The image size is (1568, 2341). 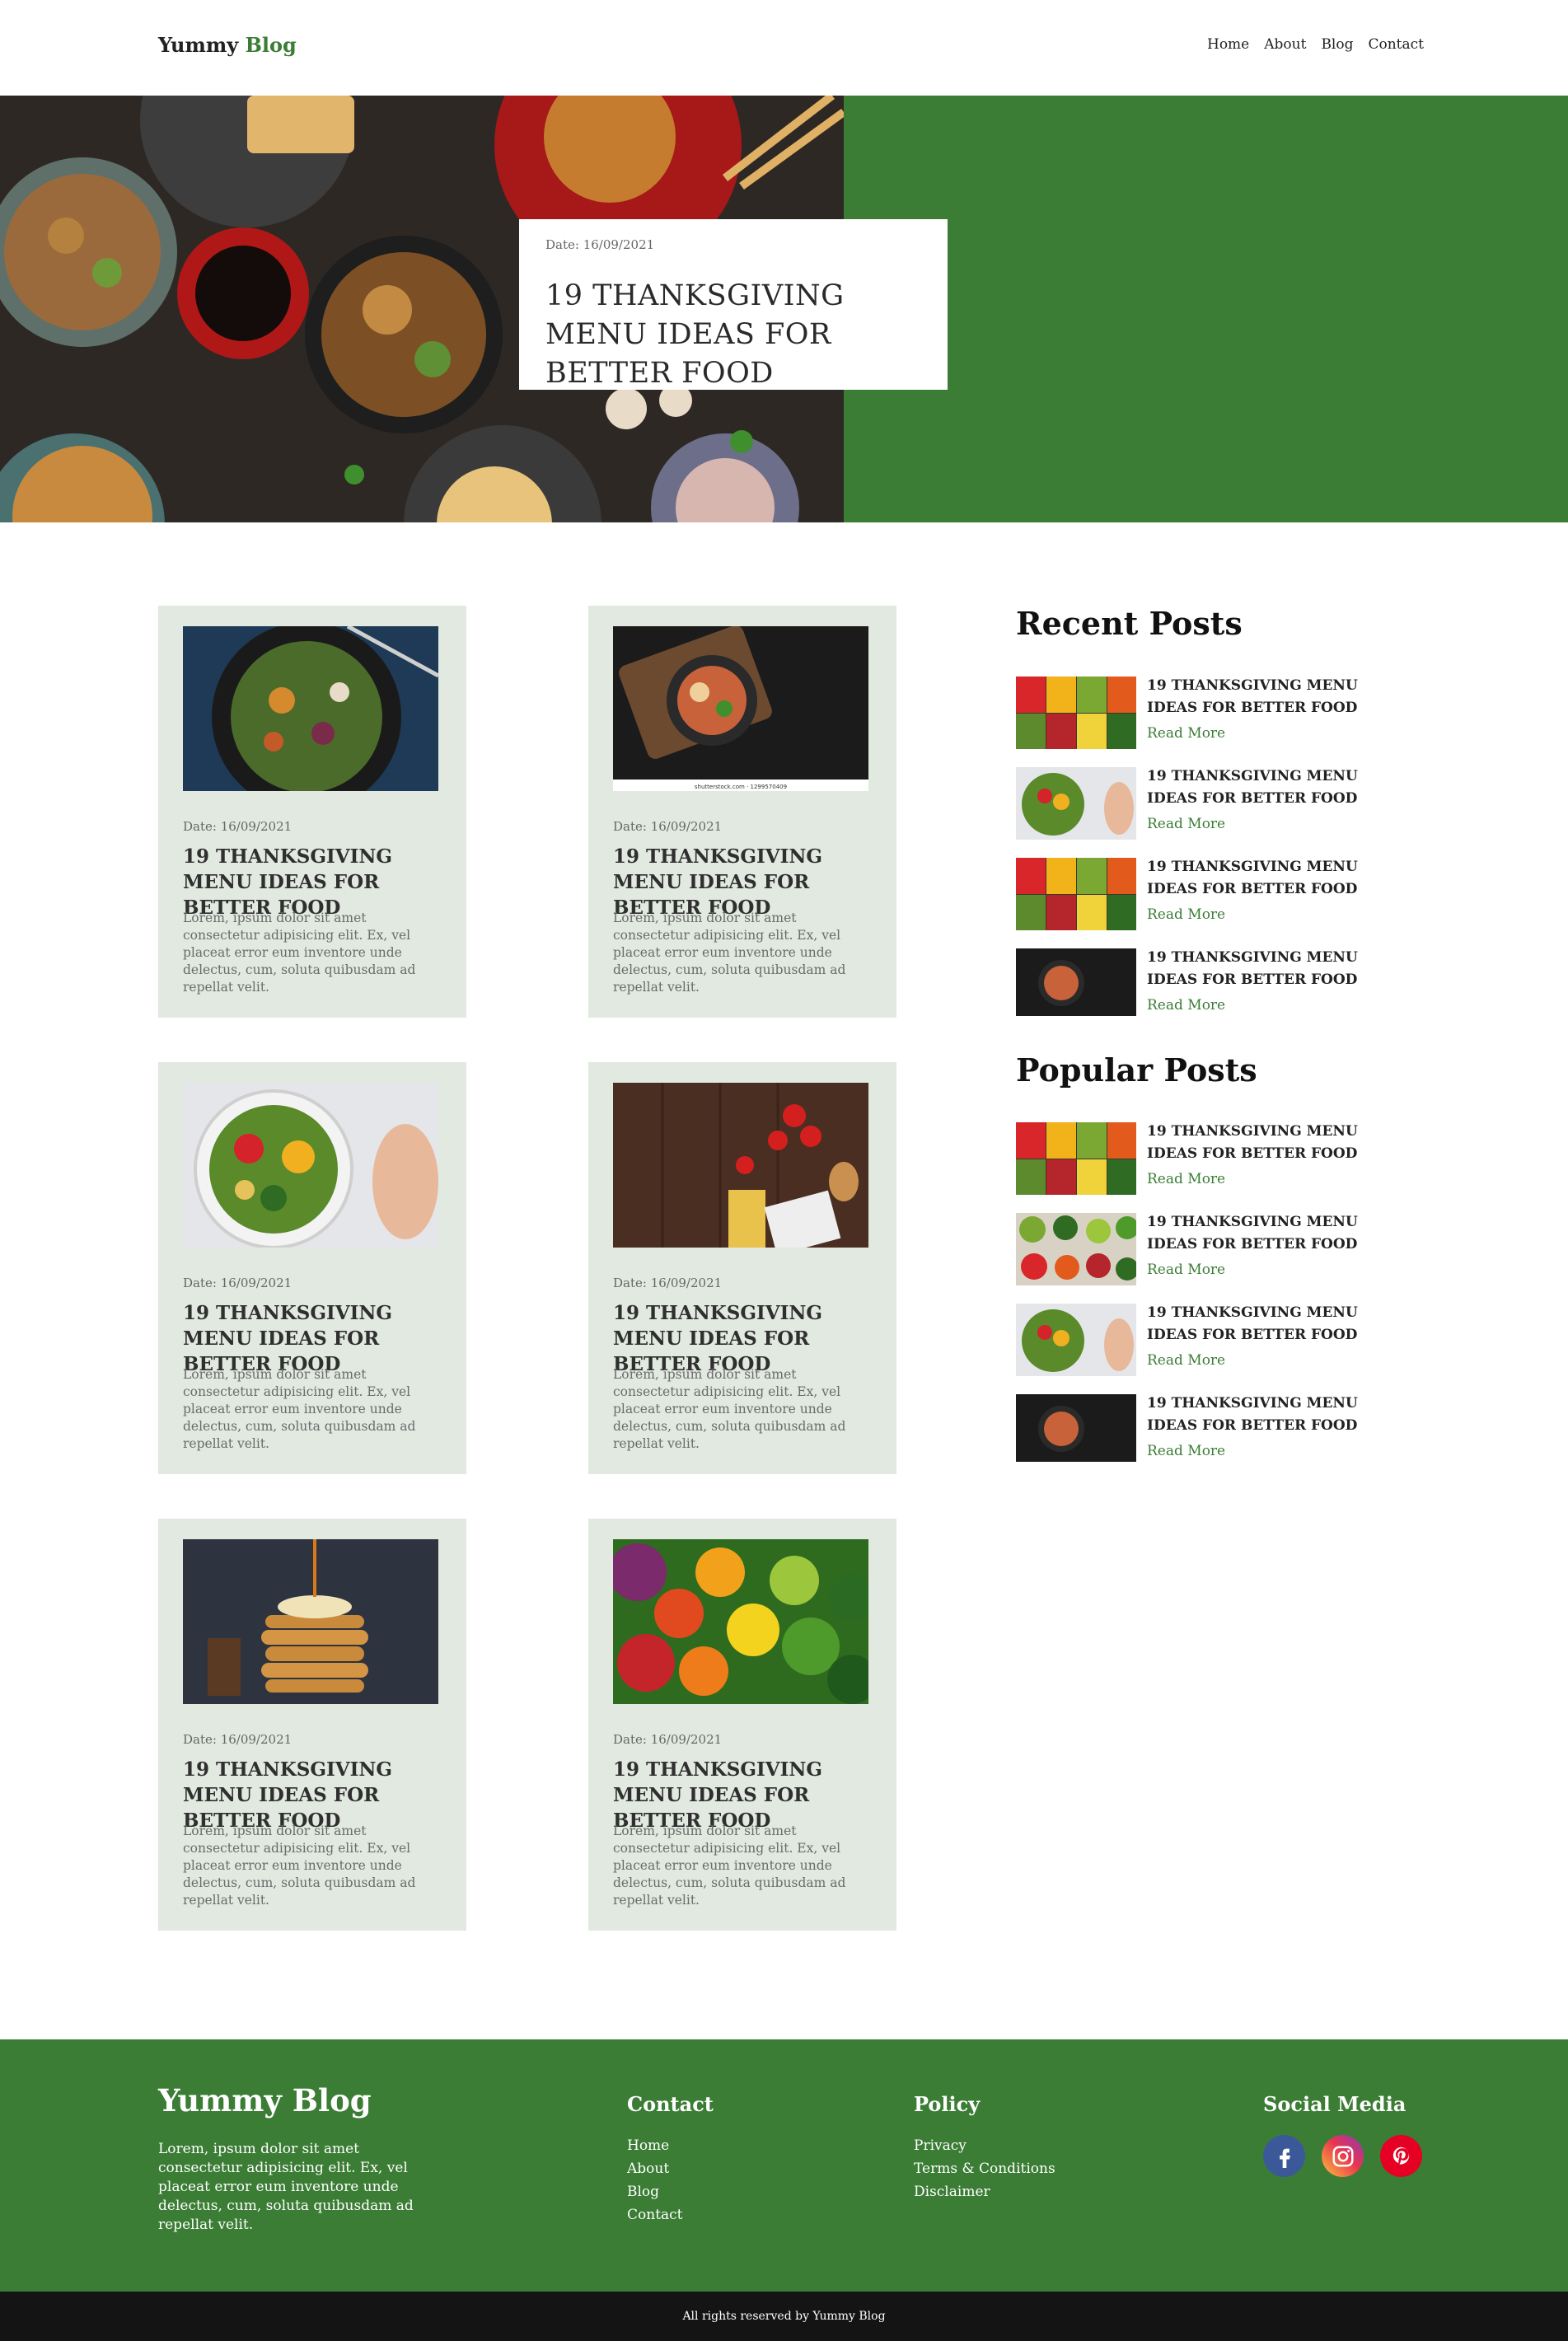 What do you see at coordinates (740, 1165) in the screenshot?
I see `post-thumbnail-pasta` at bounding box center [740, 1165].